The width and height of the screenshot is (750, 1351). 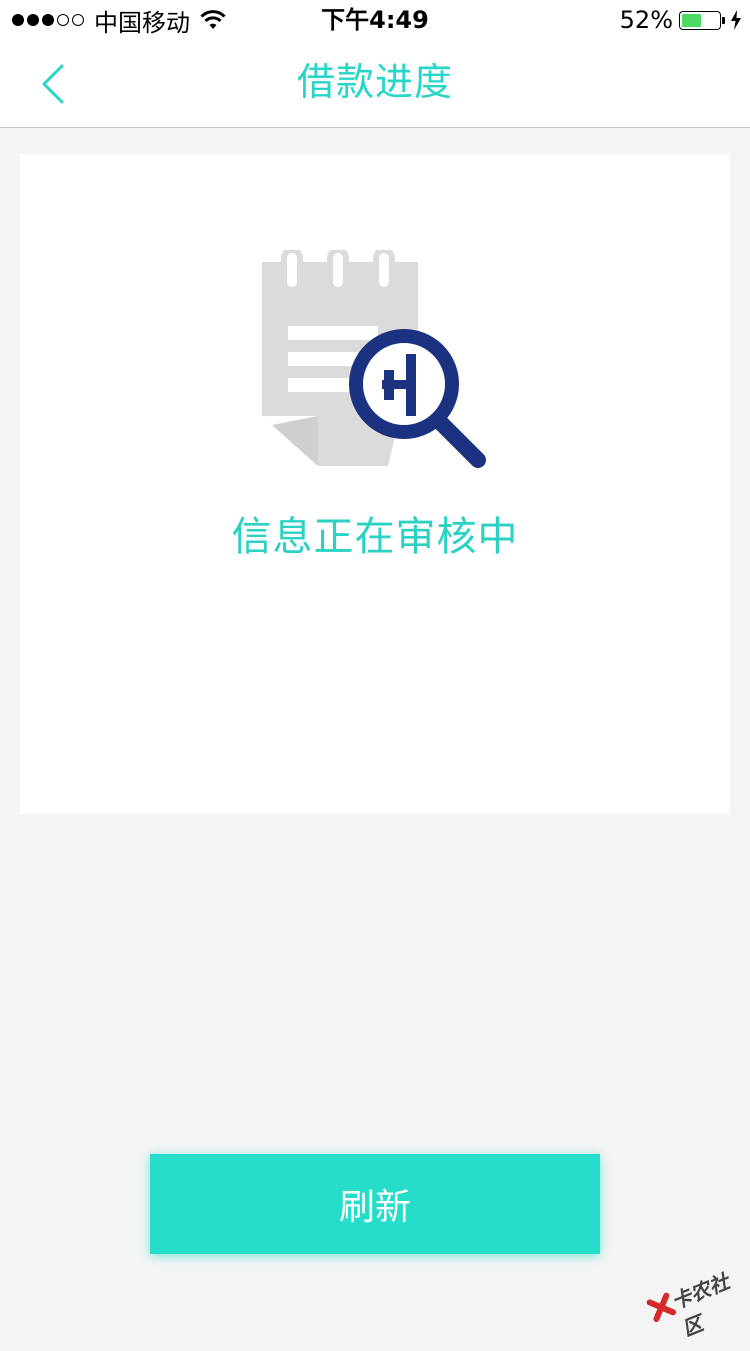 I want to click on watermark: 卡农社区, so click(x=694, y=1296).